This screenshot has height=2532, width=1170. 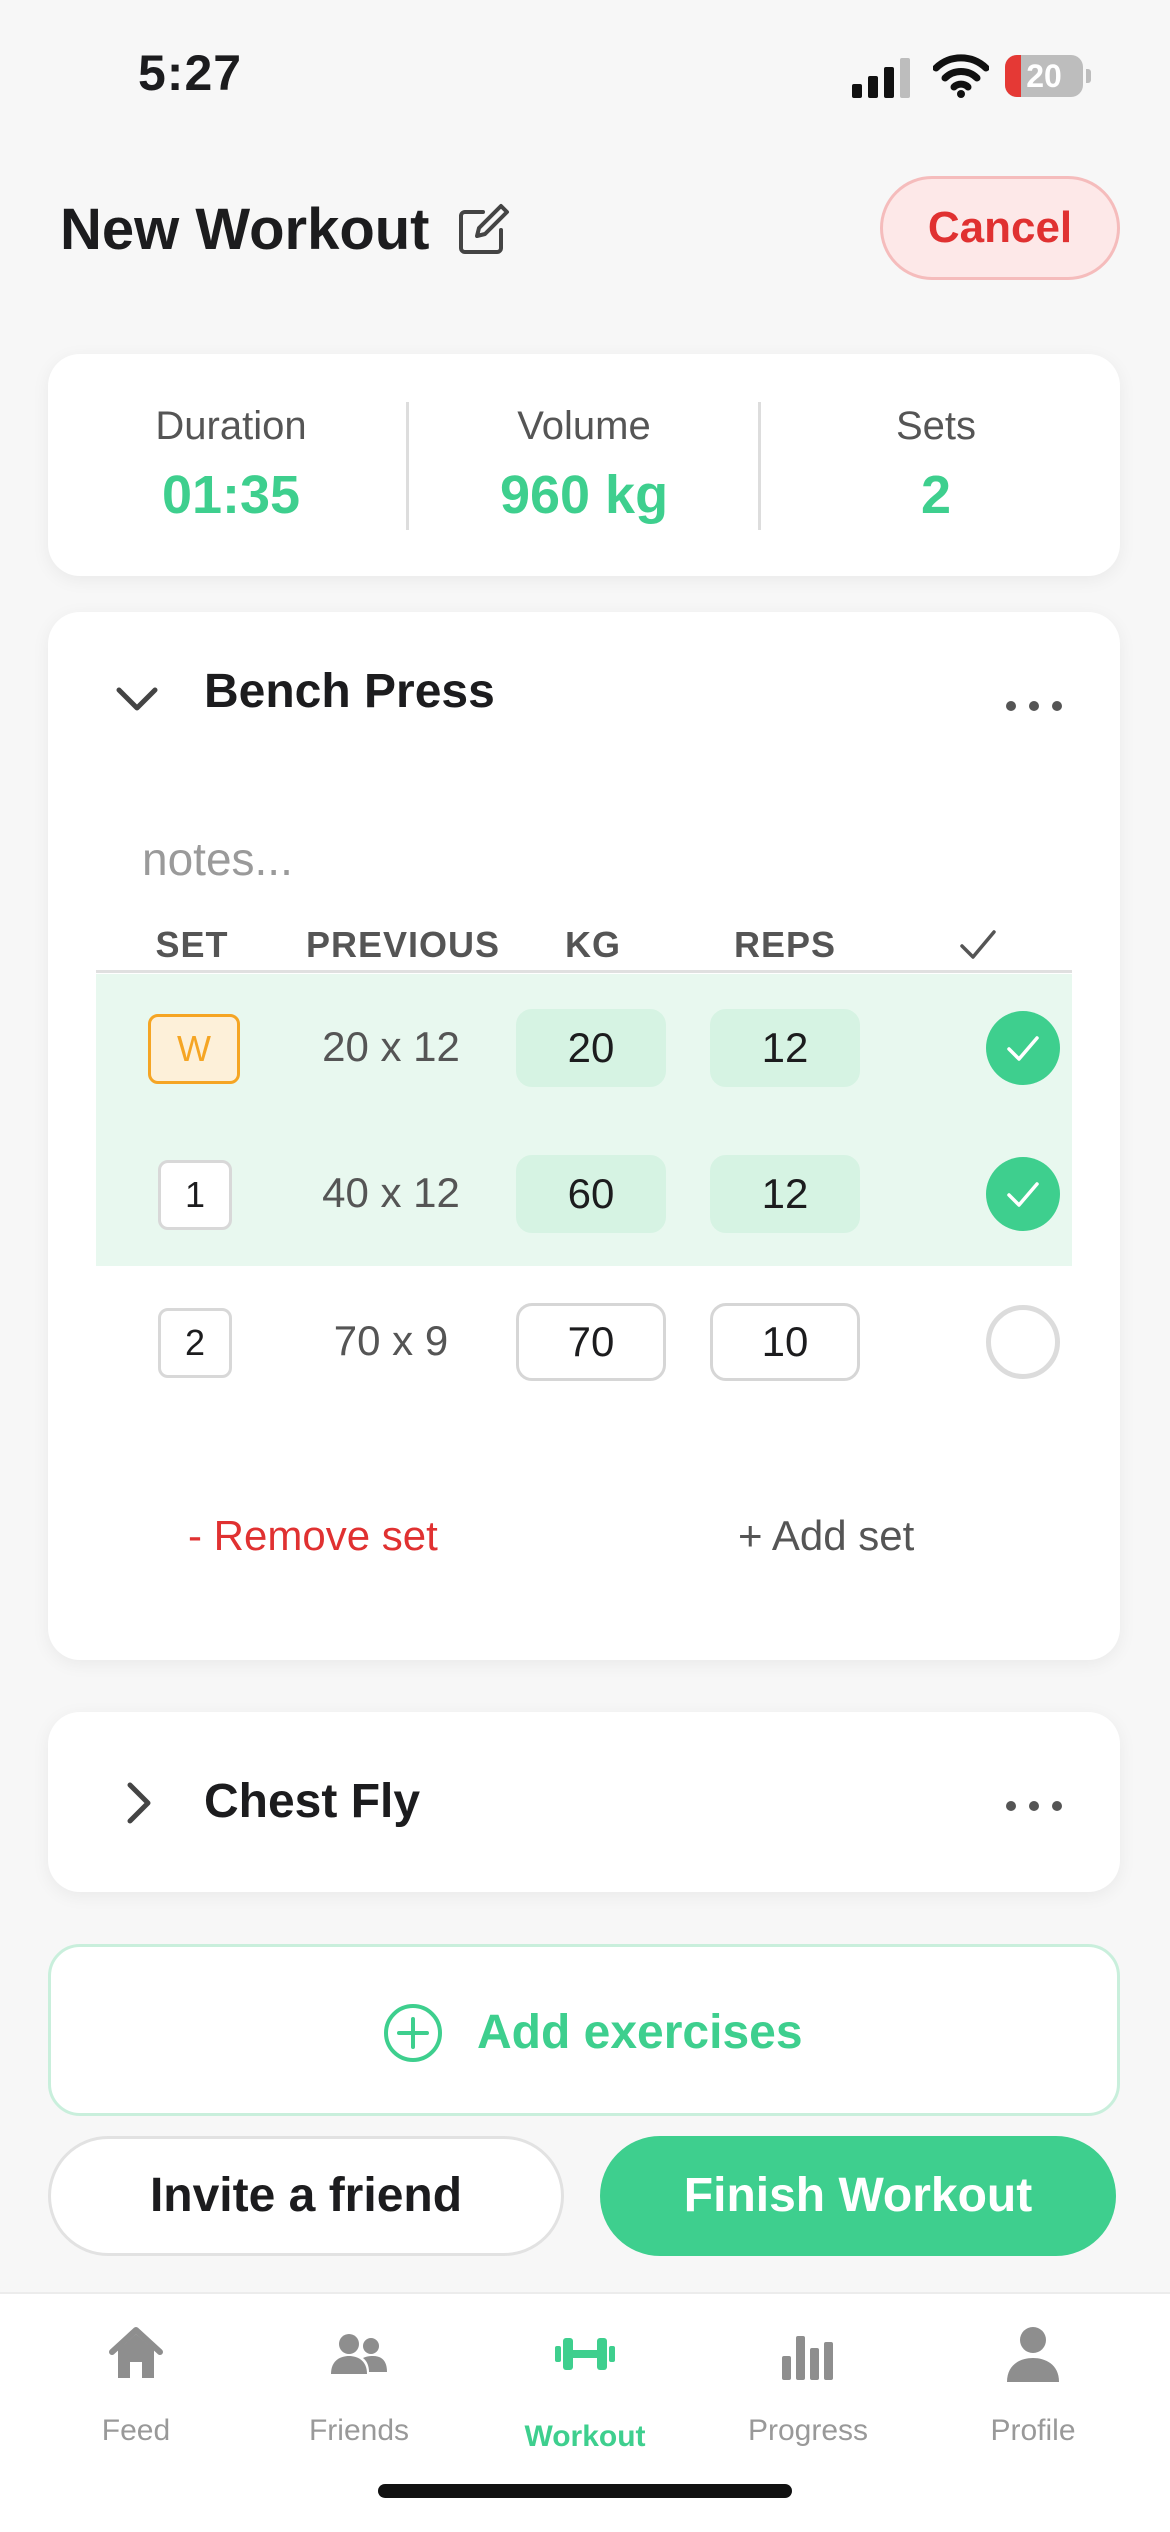 I want to click on dumbbell-icon, so click(x=585, y=2354).